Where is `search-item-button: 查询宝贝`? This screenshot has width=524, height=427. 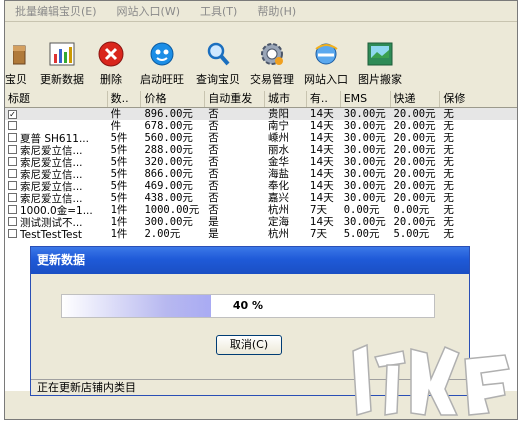 search-item-button: 查询宝贝 is located at coordinates (218, 62).